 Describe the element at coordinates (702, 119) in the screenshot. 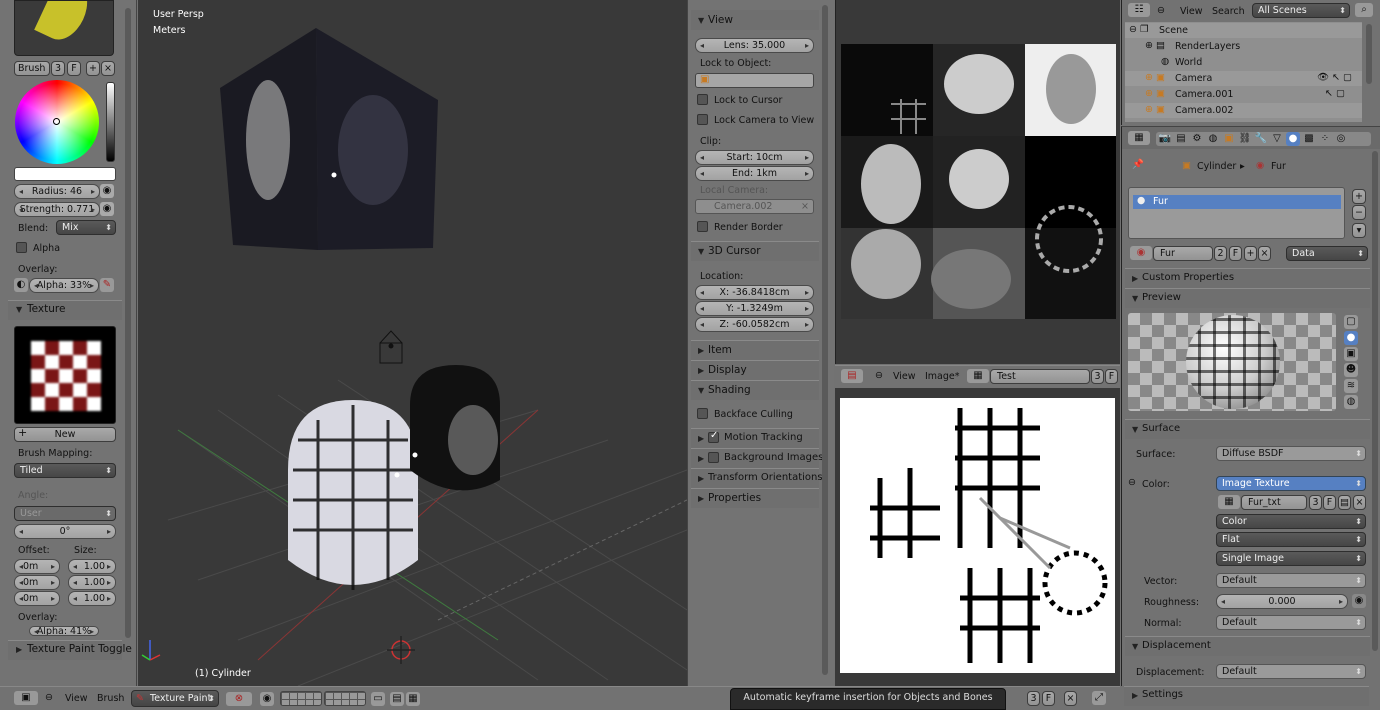

I see `lock-camera-checkbox` at that location.